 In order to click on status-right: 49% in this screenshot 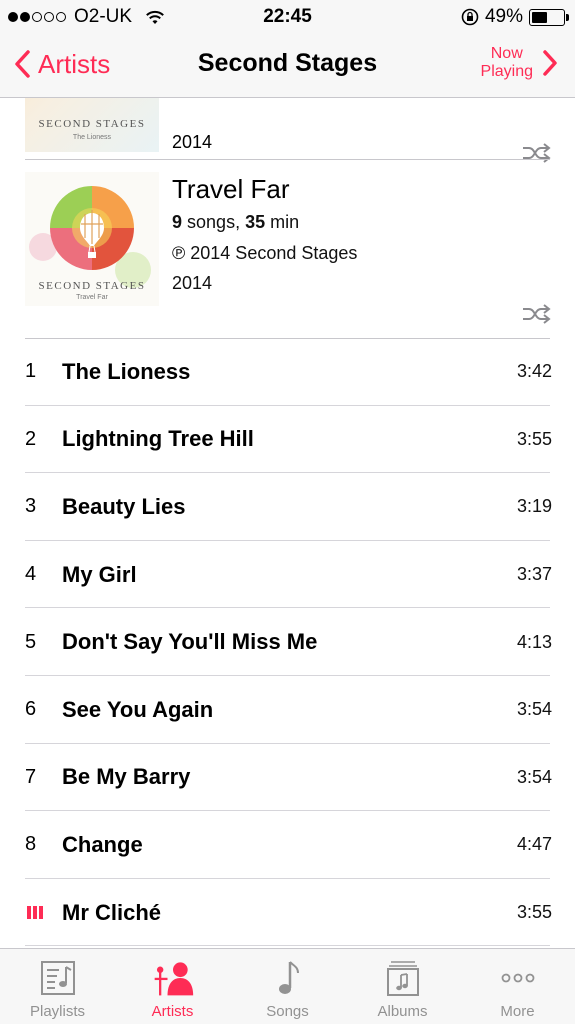, I will do `click(515, 17)`.